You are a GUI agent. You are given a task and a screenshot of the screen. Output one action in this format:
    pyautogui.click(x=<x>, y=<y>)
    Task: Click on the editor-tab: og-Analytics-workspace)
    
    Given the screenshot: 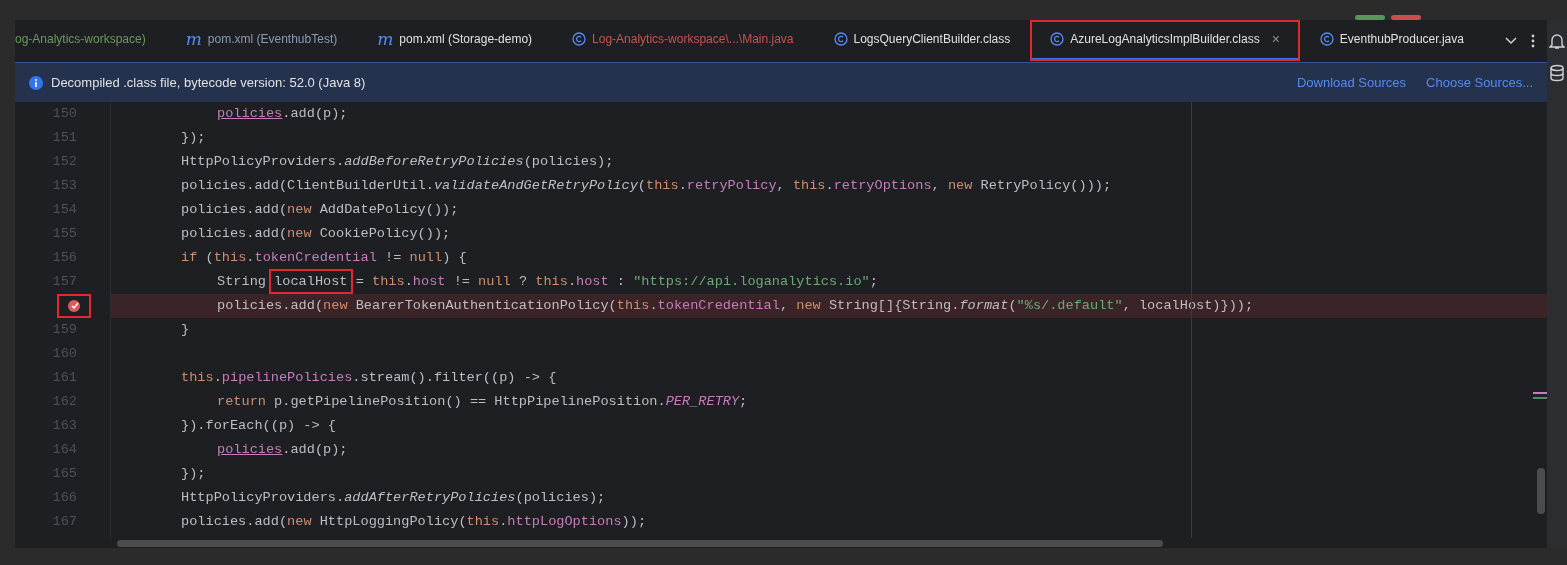 What is the action you would take?
    pyautogui.click(x=90, y=40)
    